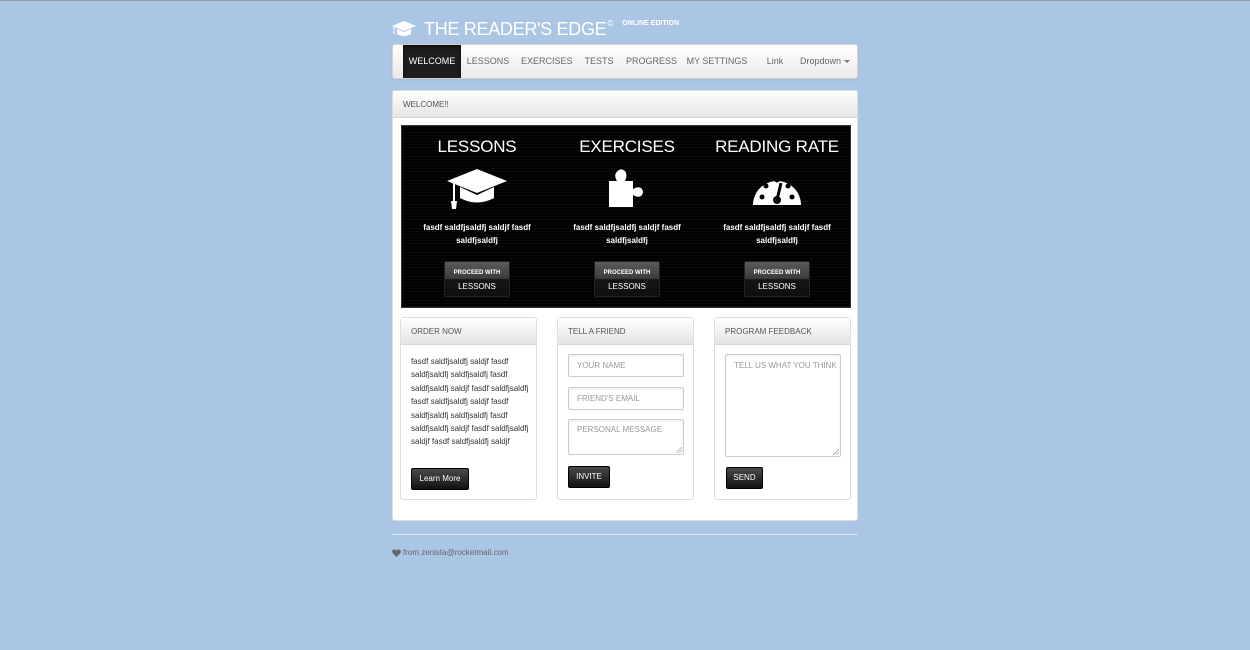  I want to click on send-button: SEND, so click(744, 478).